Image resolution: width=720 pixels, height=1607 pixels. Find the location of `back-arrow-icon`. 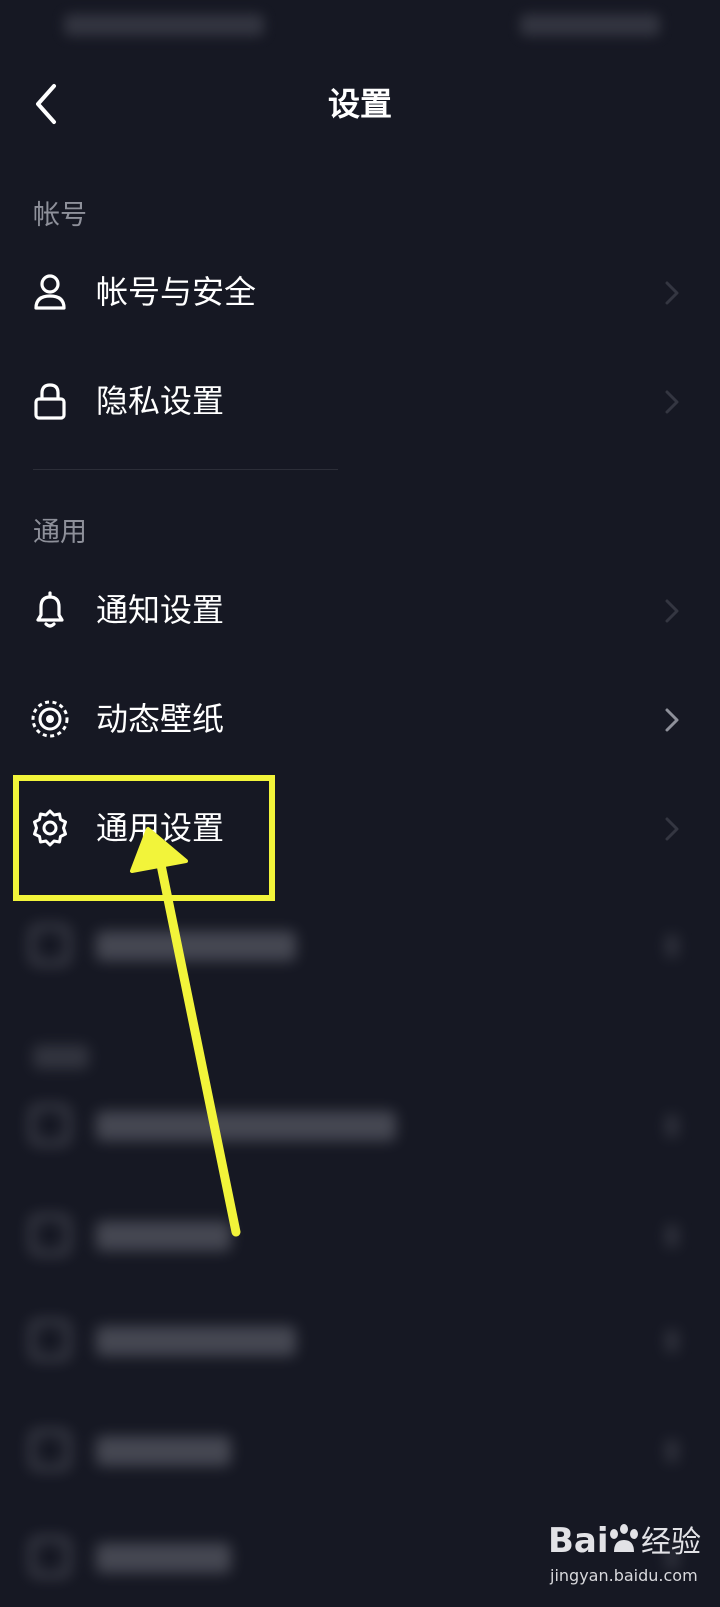

back-arrow-icon is located at coordinates (46, 104).